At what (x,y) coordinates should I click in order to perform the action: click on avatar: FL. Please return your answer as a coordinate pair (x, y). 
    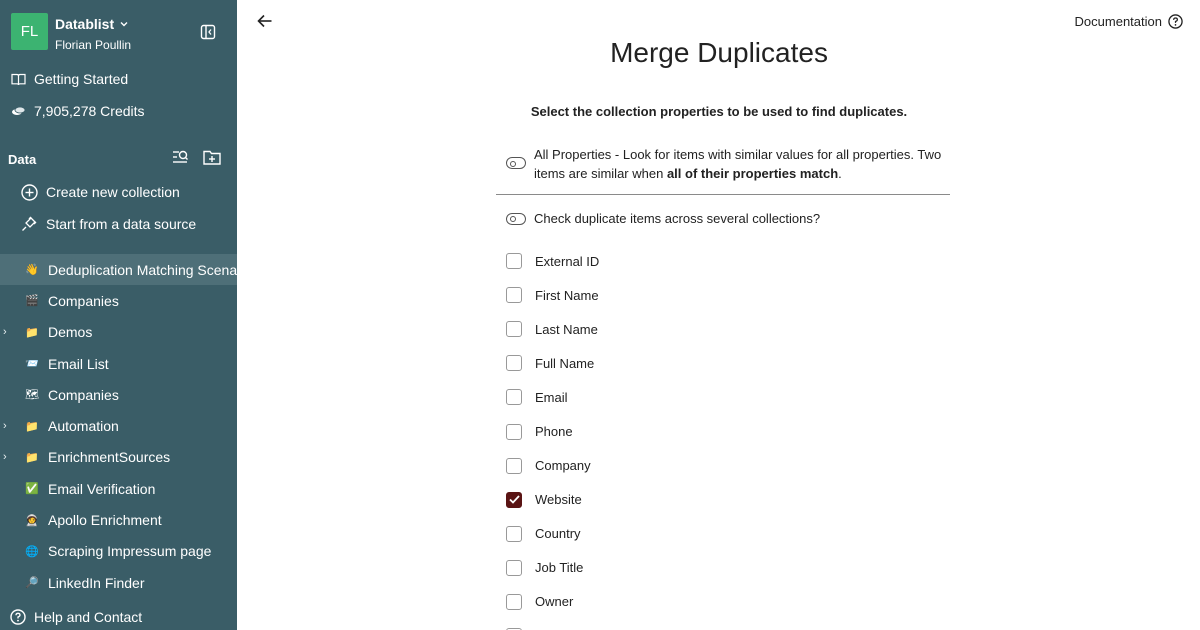
    Looking at the image, I should click on (29, 31).